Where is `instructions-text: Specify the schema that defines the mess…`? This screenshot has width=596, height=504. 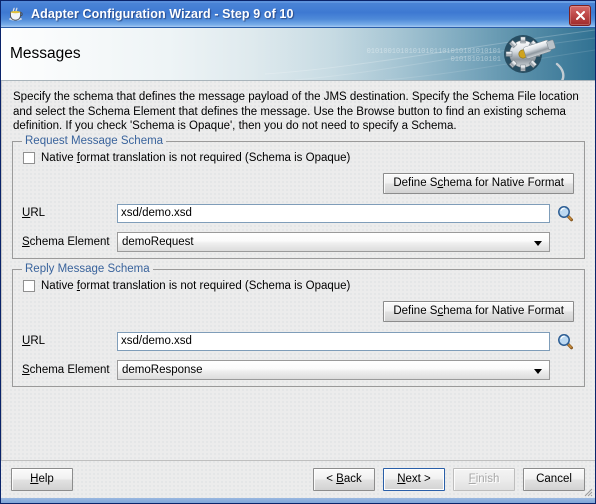
instructions-text: Specify the schema that defines the mess… is located at coordinates (296, 112).